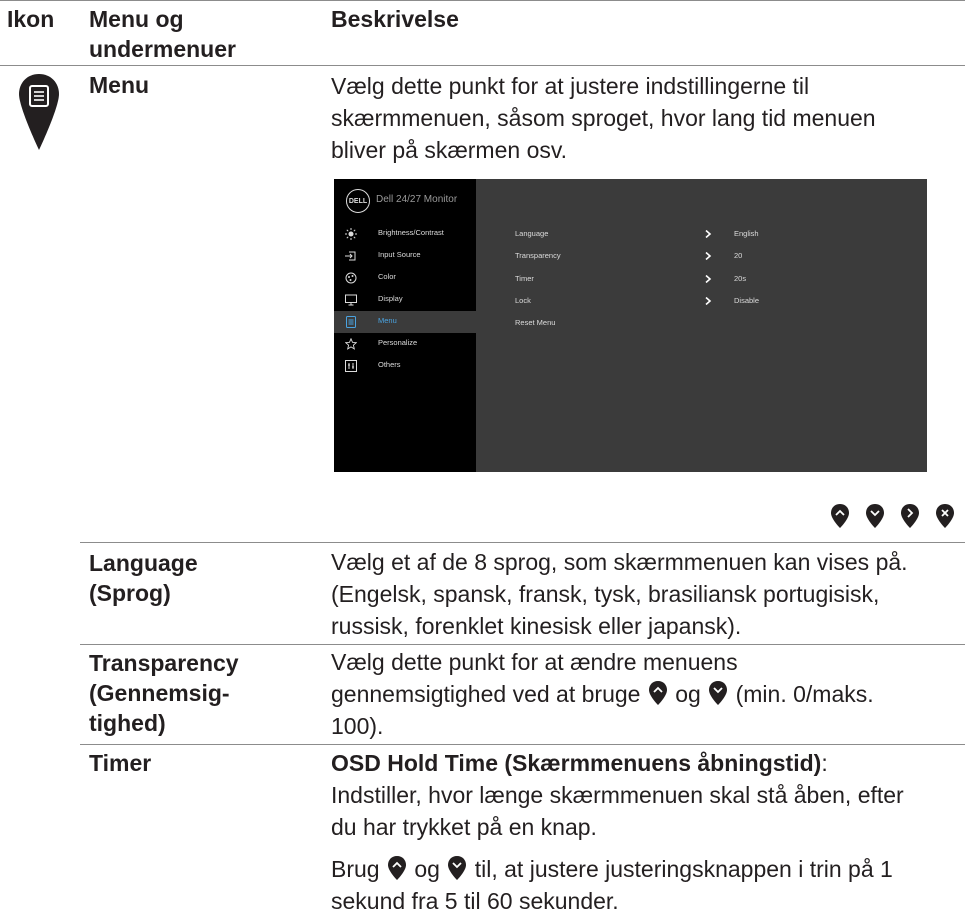  I want to click on display-icon, so click(351, 300).